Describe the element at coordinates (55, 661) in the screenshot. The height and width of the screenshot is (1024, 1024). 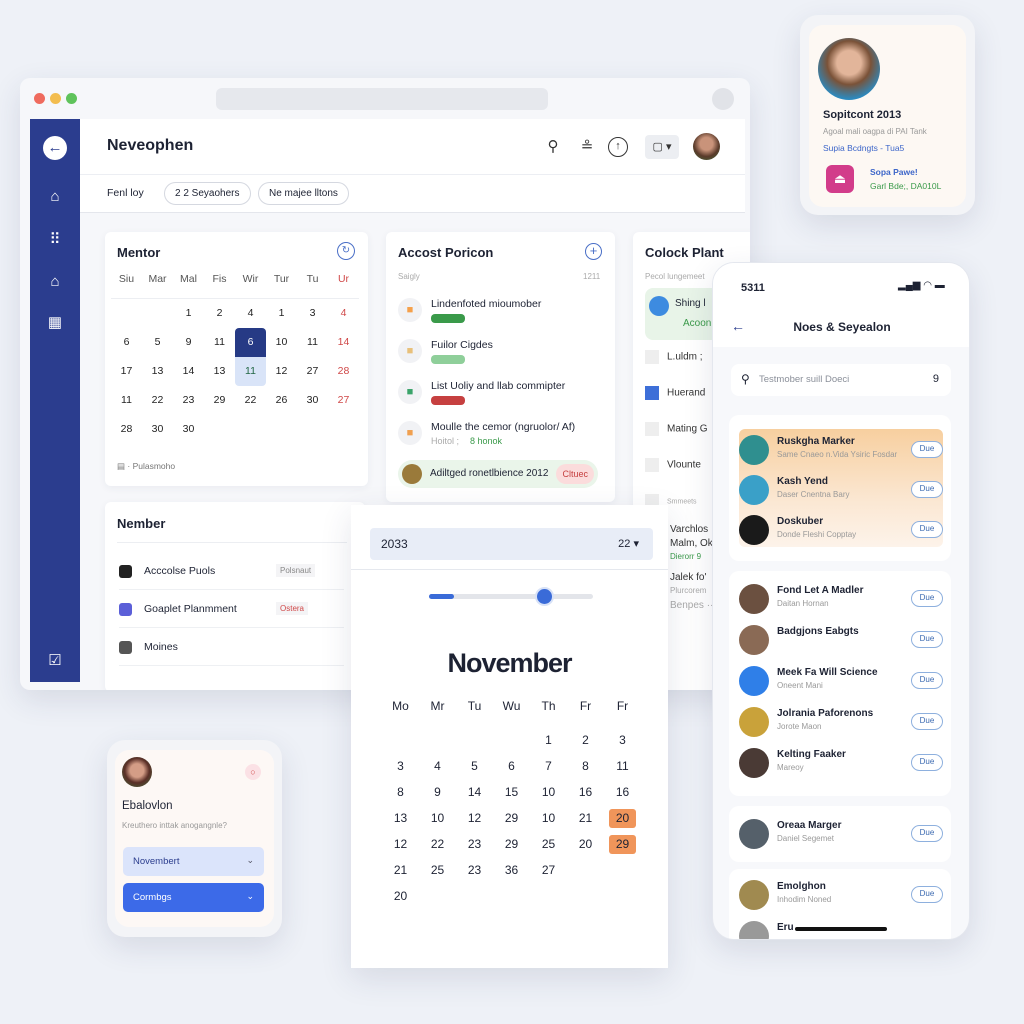
I see `calendar-icon: ☑` at that location.